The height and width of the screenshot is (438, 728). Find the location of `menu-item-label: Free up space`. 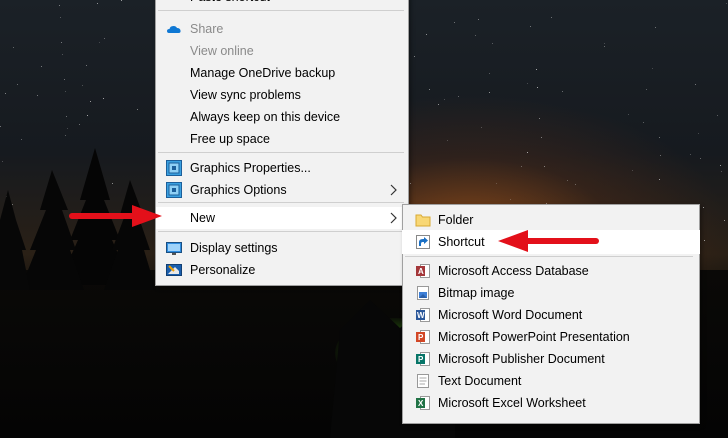

menu-item-label: Free up space is located at coordinates (230, 139).